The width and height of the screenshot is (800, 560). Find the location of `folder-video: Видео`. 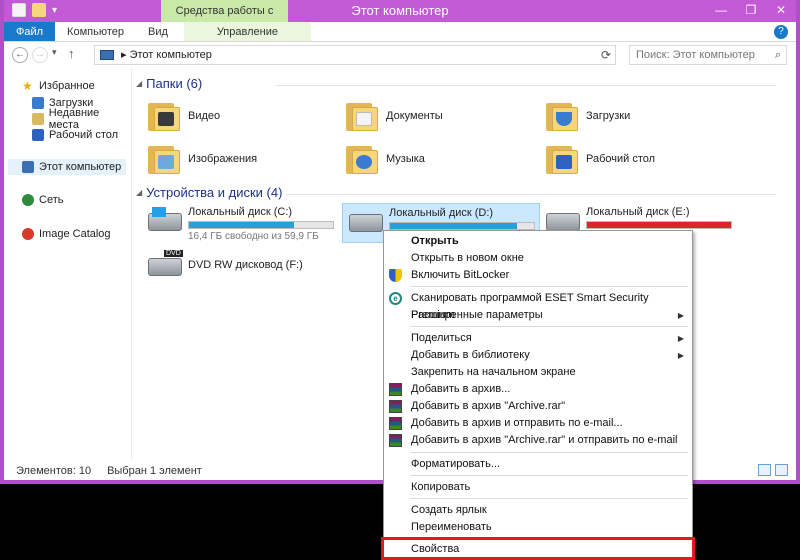

folder-video: Видео is located at coordinates (184, 116).